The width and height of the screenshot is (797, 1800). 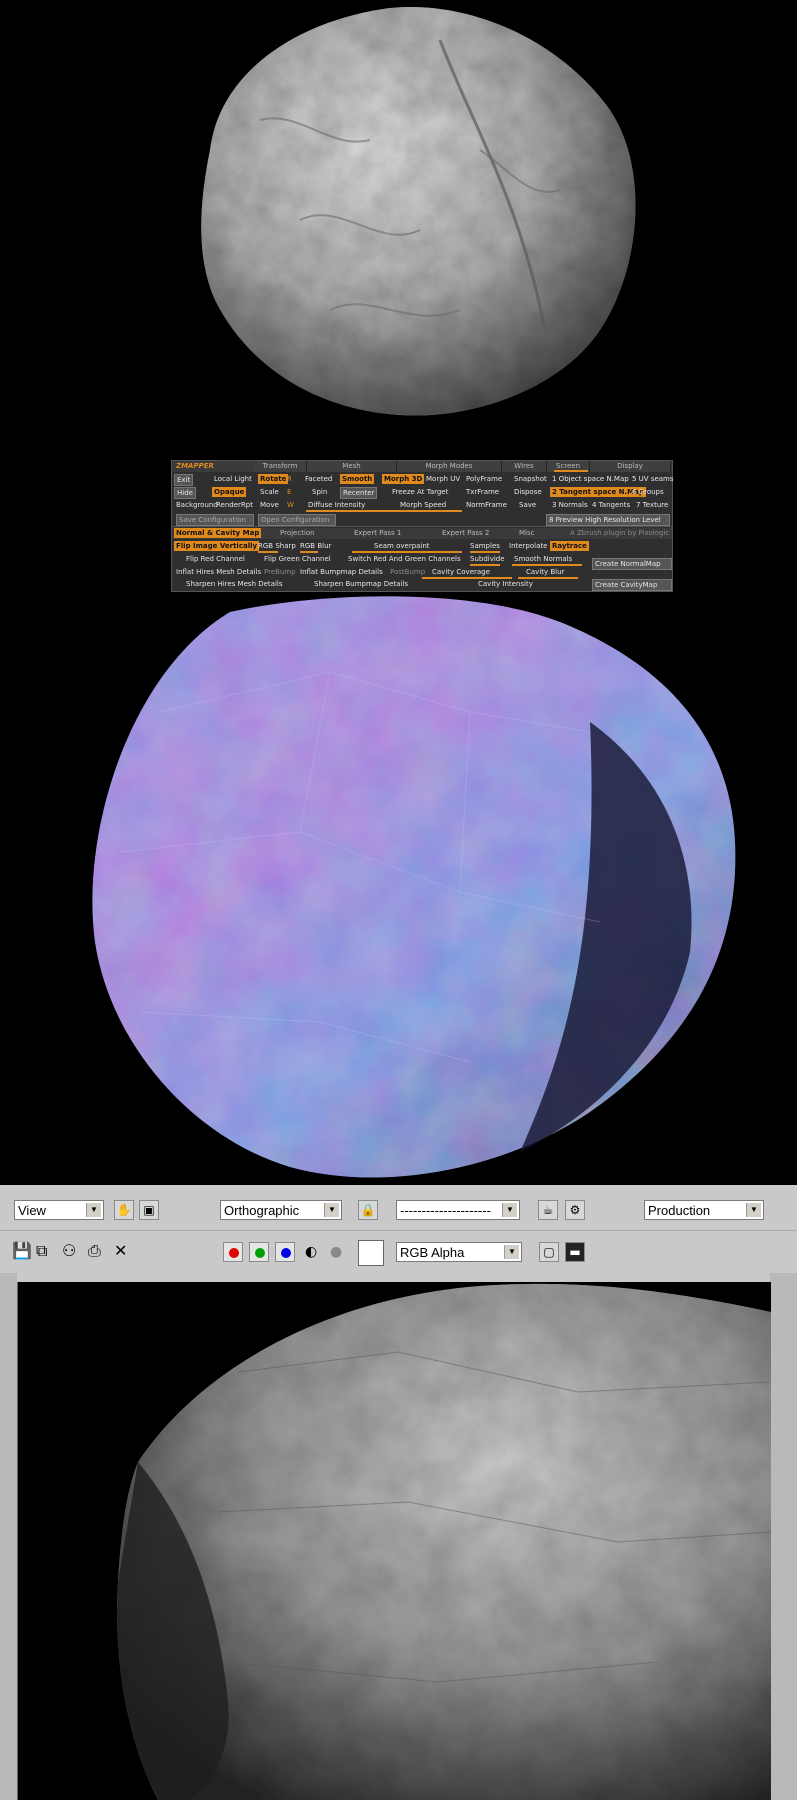 What do you see at coordinates (648, 492) in the screenshot?
I see `groups-button: 6 Groups` at bounding box center [648, 492].